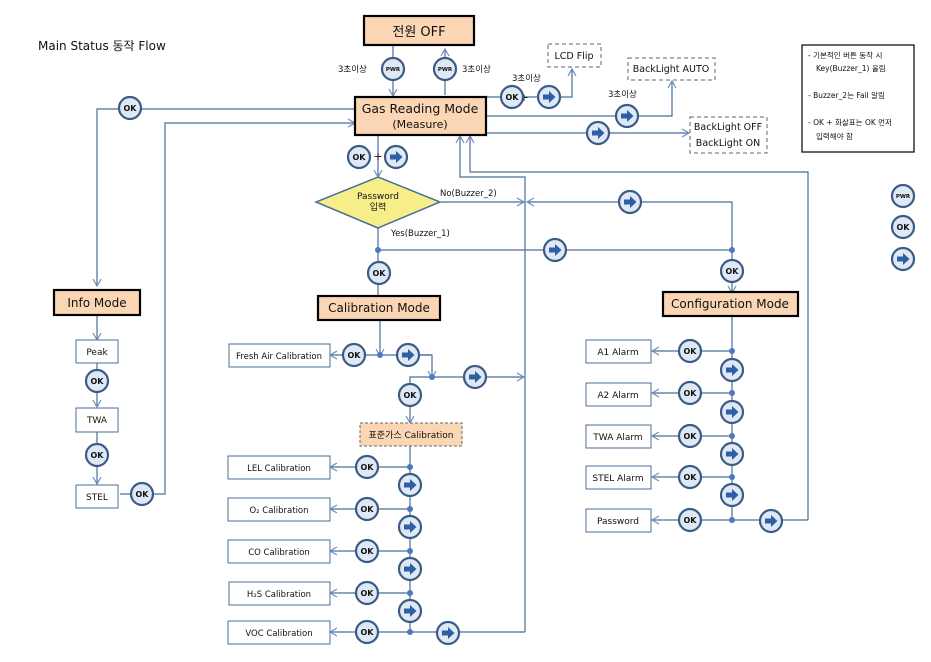  I want to click on info-item-twa: TWA, so click(97, 420).